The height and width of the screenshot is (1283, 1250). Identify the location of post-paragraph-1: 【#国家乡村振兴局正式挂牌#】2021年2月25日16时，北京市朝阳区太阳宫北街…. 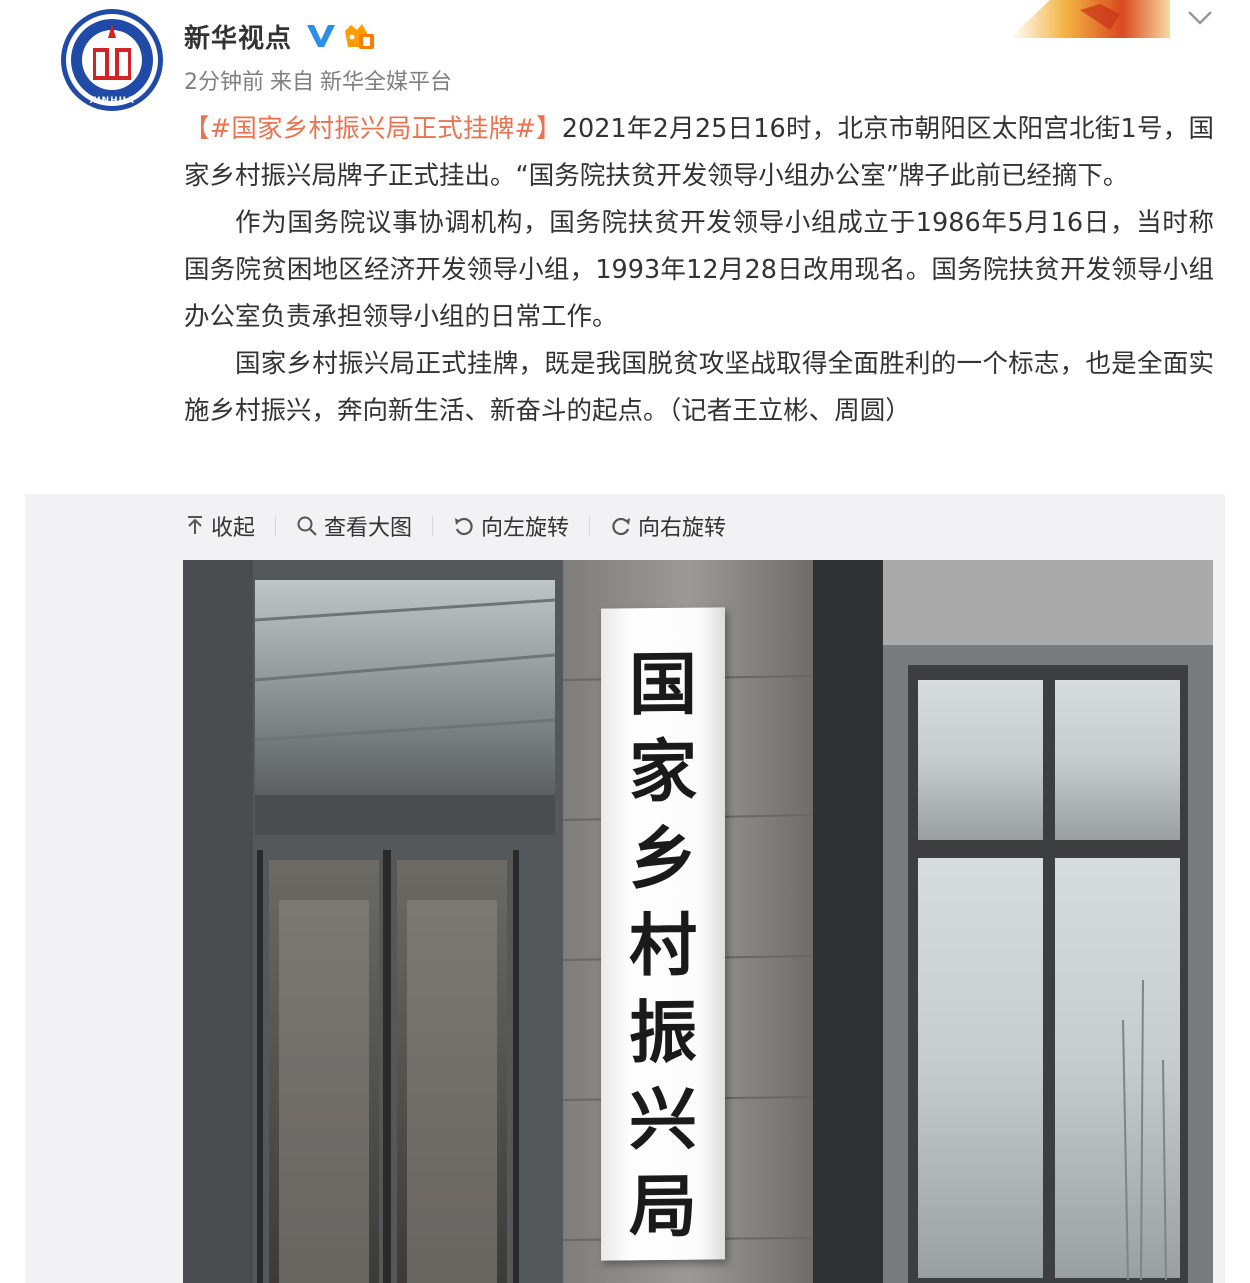
(699, 153).